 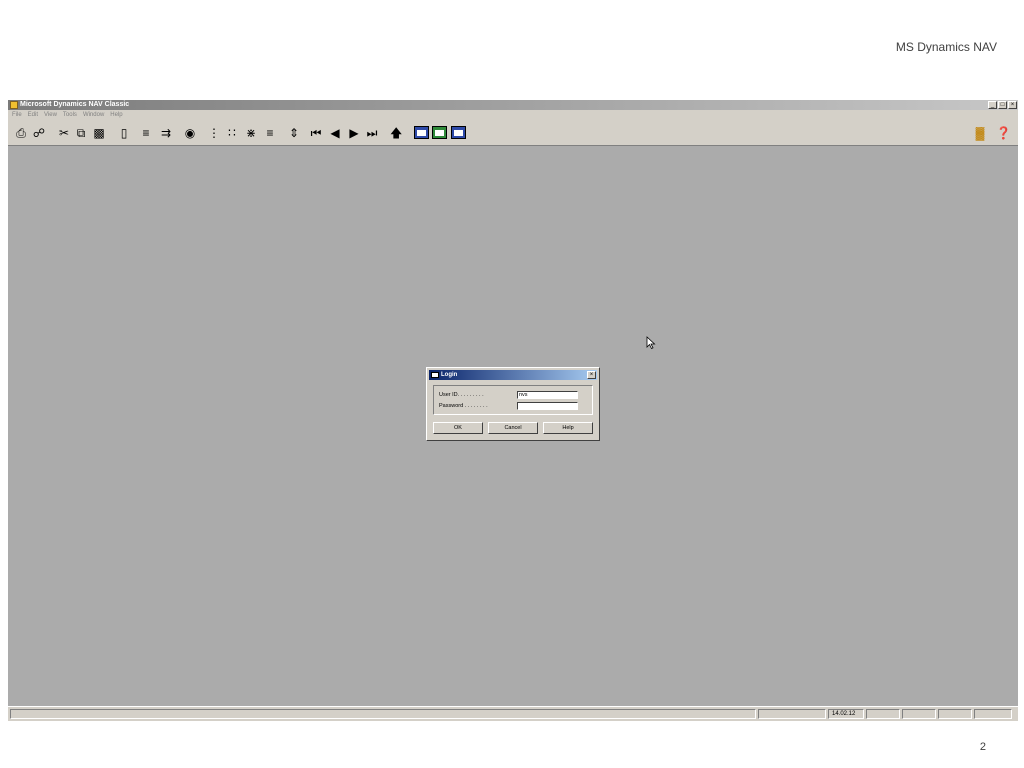 What do you see at coordinates (946, 47) in the screenshot?
I see `slide-title: MS Dynamics NAV` at bounding box center [946, 47].